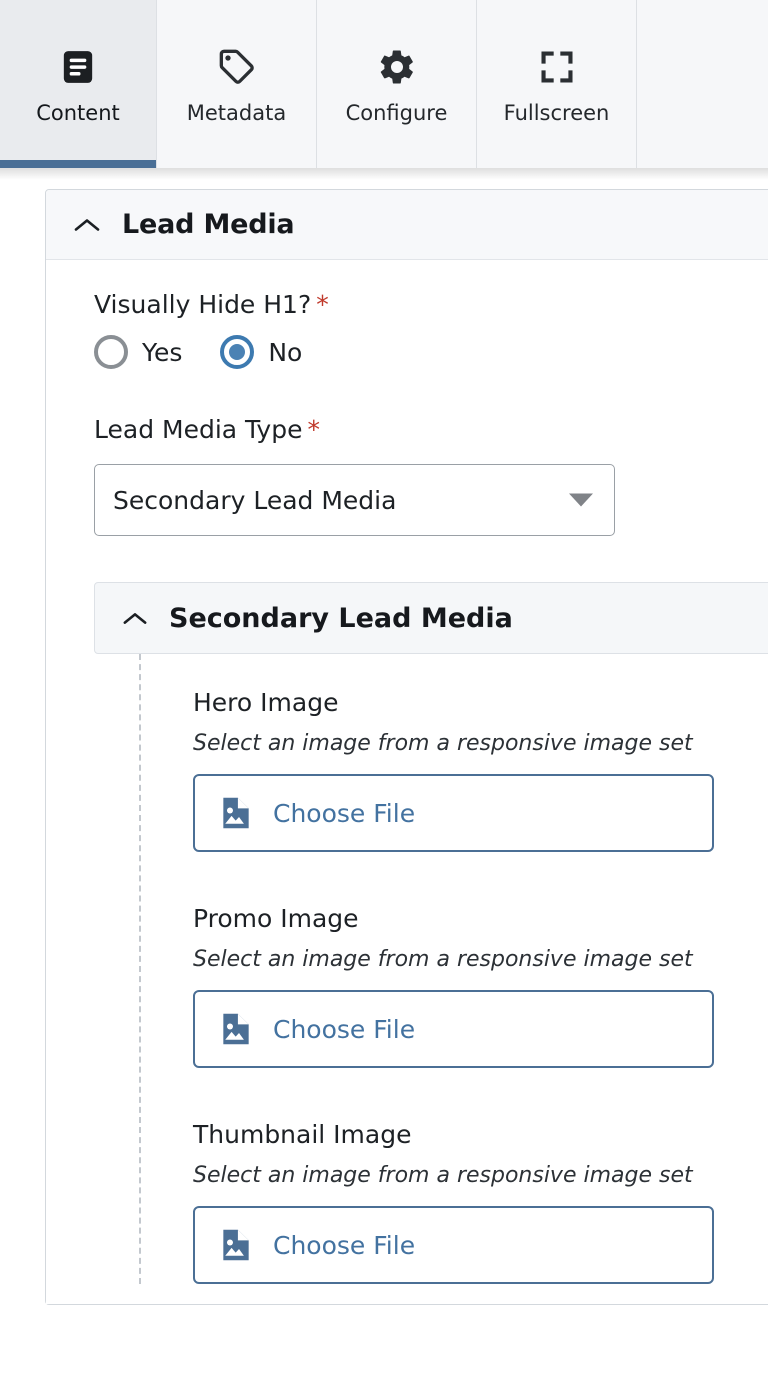  I want to click on radio-no-mark, so click(237, 352).